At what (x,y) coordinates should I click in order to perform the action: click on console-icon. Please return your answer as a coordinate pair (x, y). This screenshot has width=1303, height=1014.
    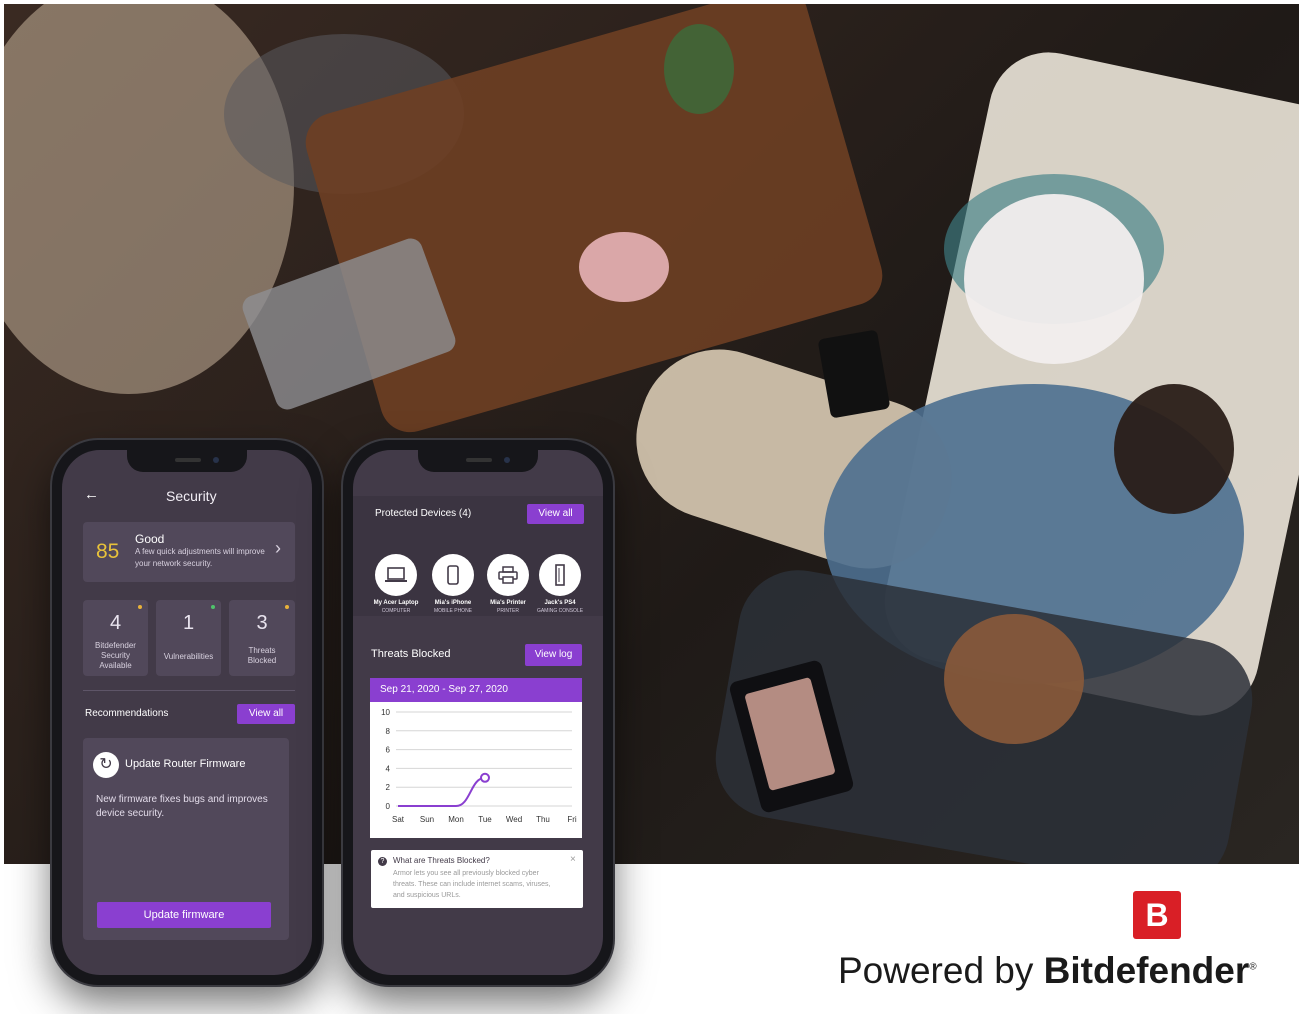
    Looking at the image, I should click on (560, 575).